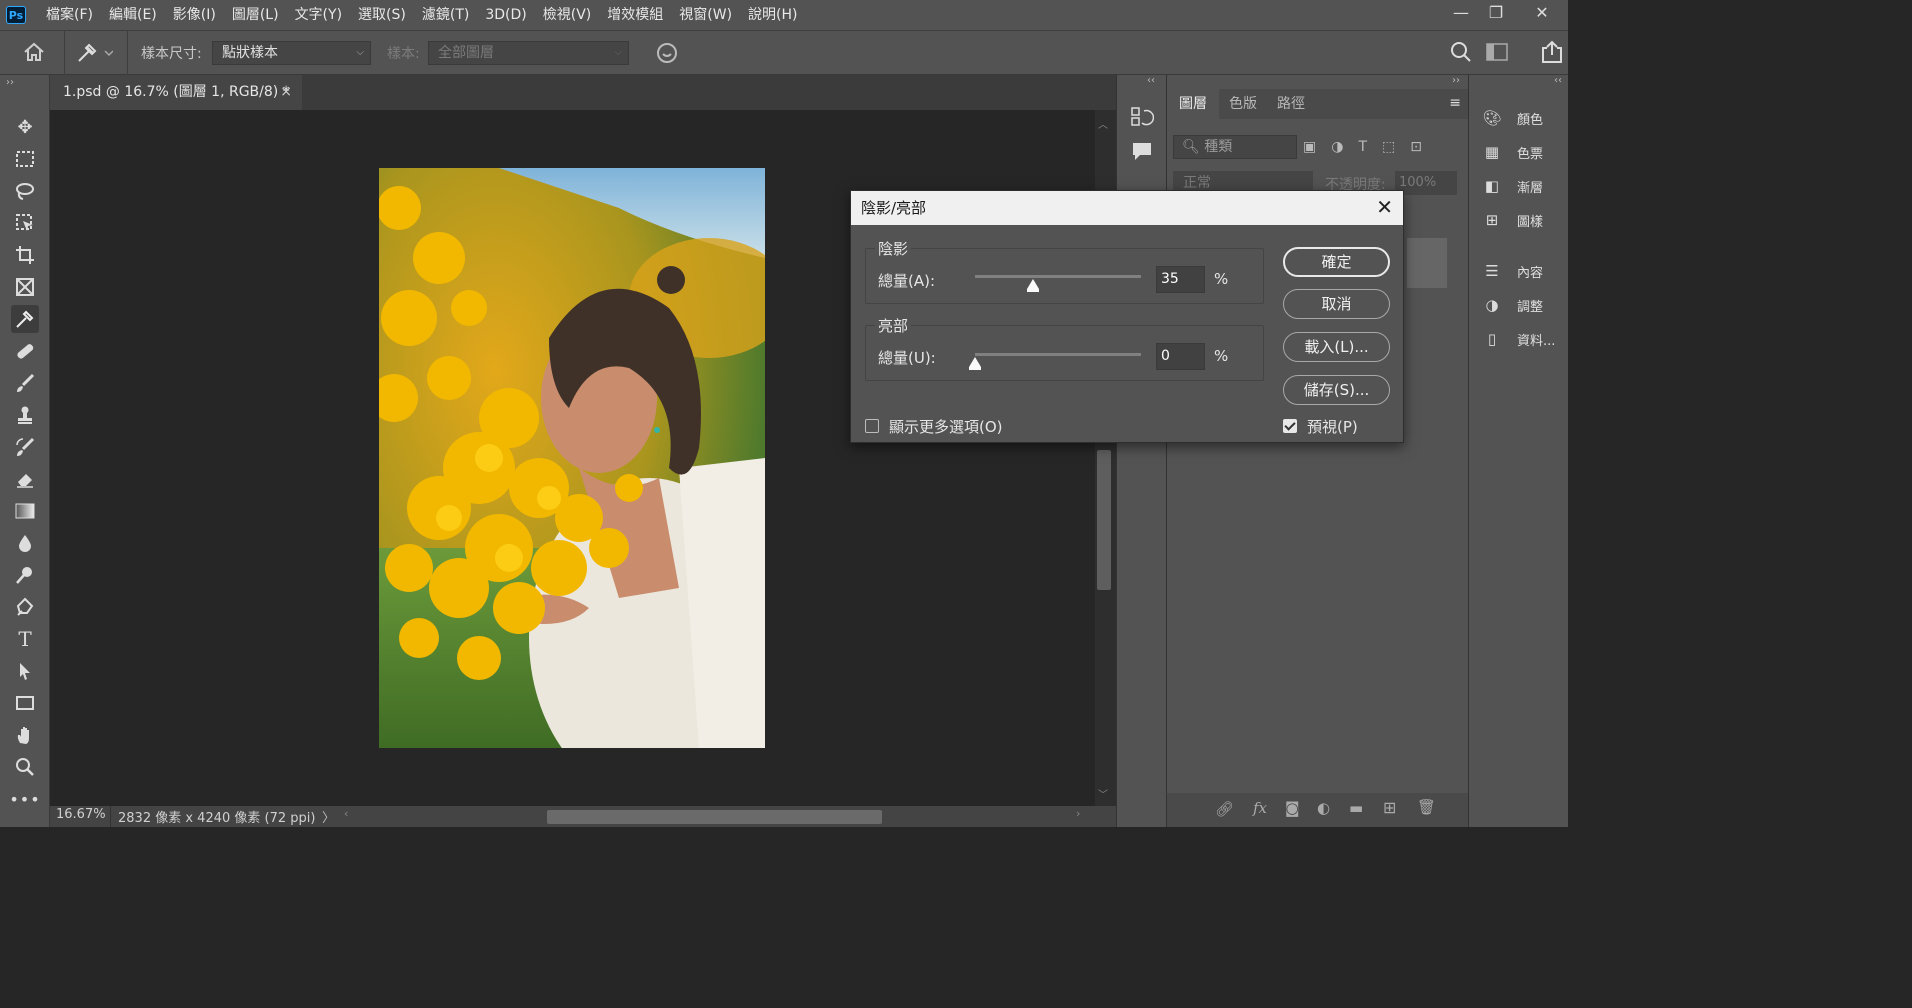  Describe the element at coordinates (1290, 426) in the screenshot. I see `preview-checkbox` at that location.